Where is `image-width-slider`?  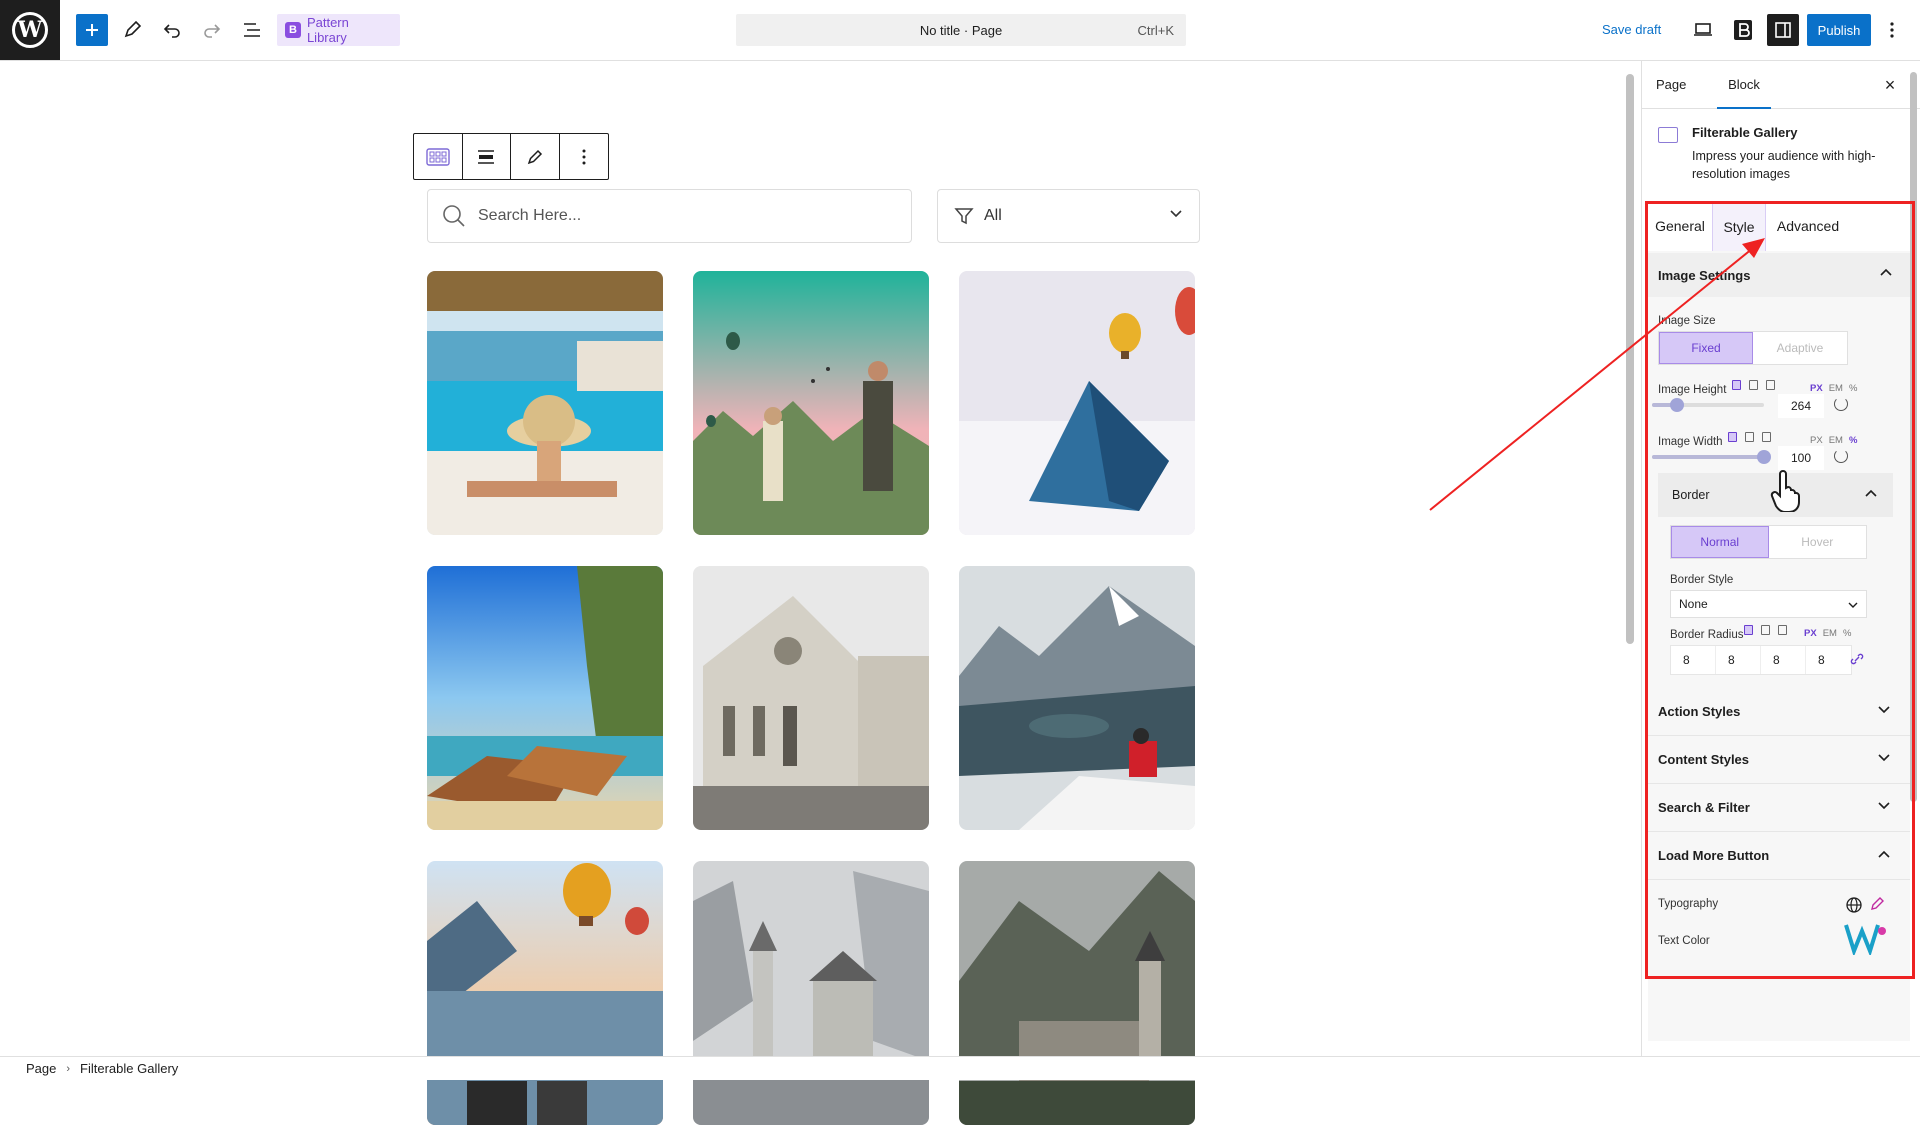
image-width-slider is located at coordinates (1711, 457).